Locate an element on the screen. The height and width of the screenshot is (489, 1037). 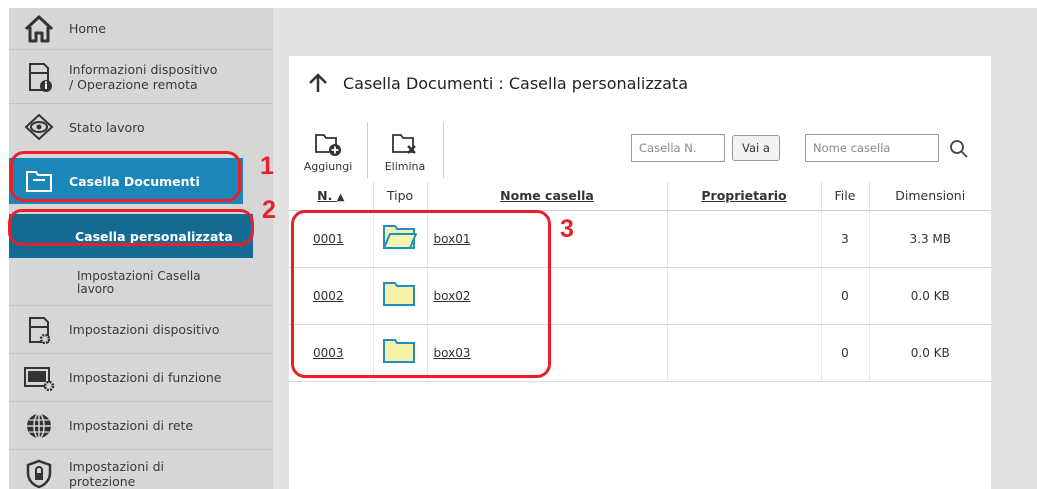
column-header-number: N. ▲ is located at coordinates (331, 196).